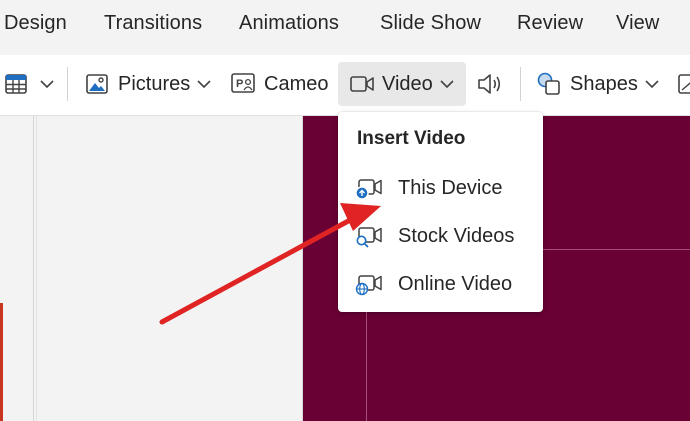  Describe the element at coordinates (153, 23) in the screenshot. I see `tab-transitions: Transitions` at that location.